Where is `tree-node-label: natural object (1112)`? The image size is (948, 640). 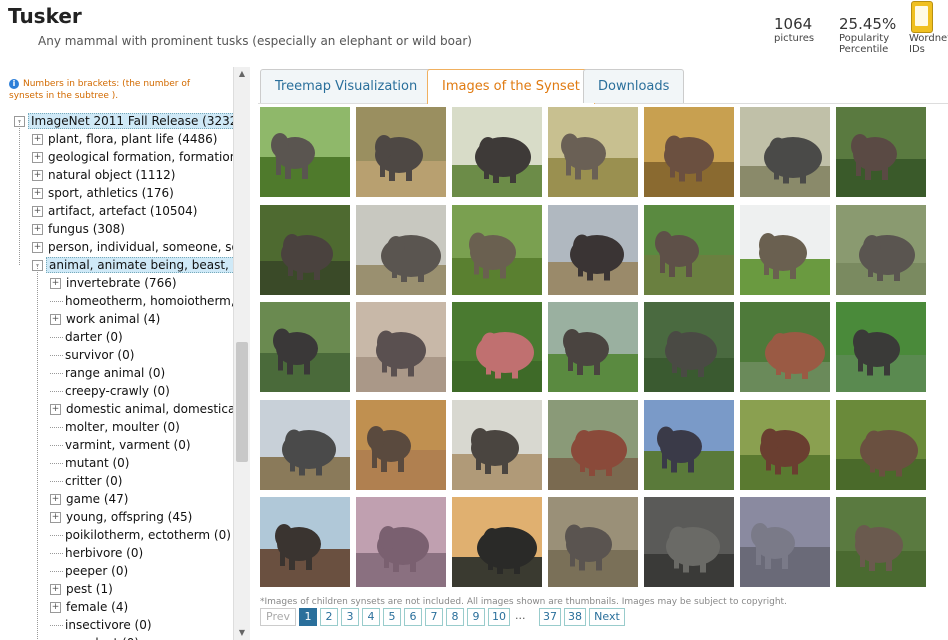 tree-node-label: natural object (1112) is located at coordinates (111, 175).